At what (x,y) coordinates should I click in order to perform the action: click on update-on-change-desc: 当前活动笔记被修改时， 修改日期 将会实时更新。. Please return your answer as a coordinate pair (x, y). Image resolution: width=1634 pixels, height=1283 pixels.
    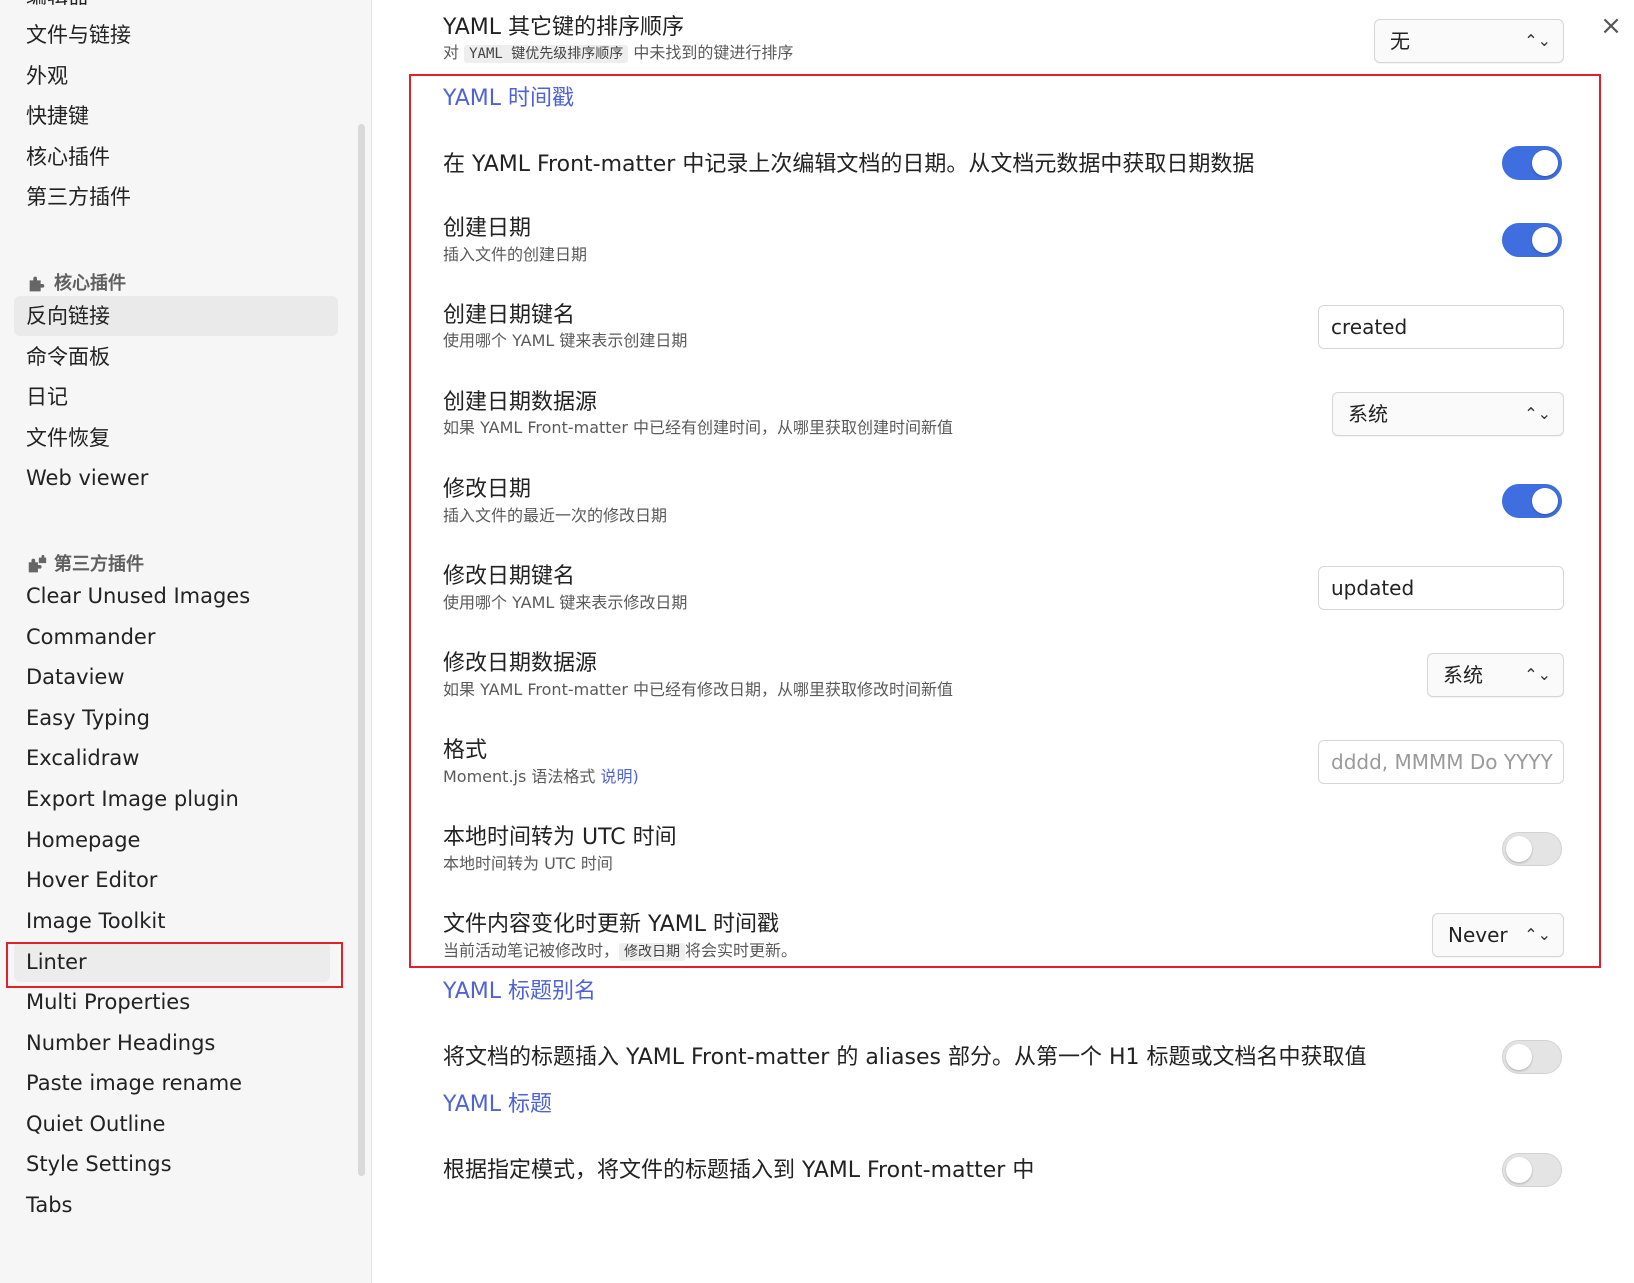
    Looking at the image, I should click on (620, 951).